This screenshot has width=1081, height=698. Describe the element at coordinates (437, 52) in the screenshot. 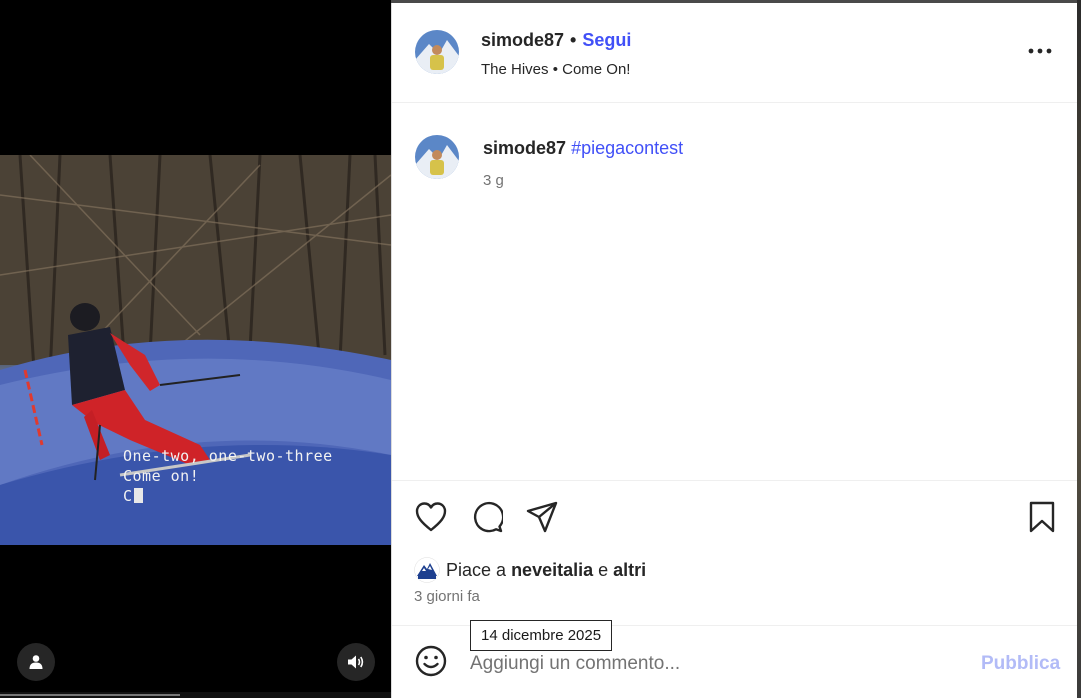

I see `avatar` at that location.